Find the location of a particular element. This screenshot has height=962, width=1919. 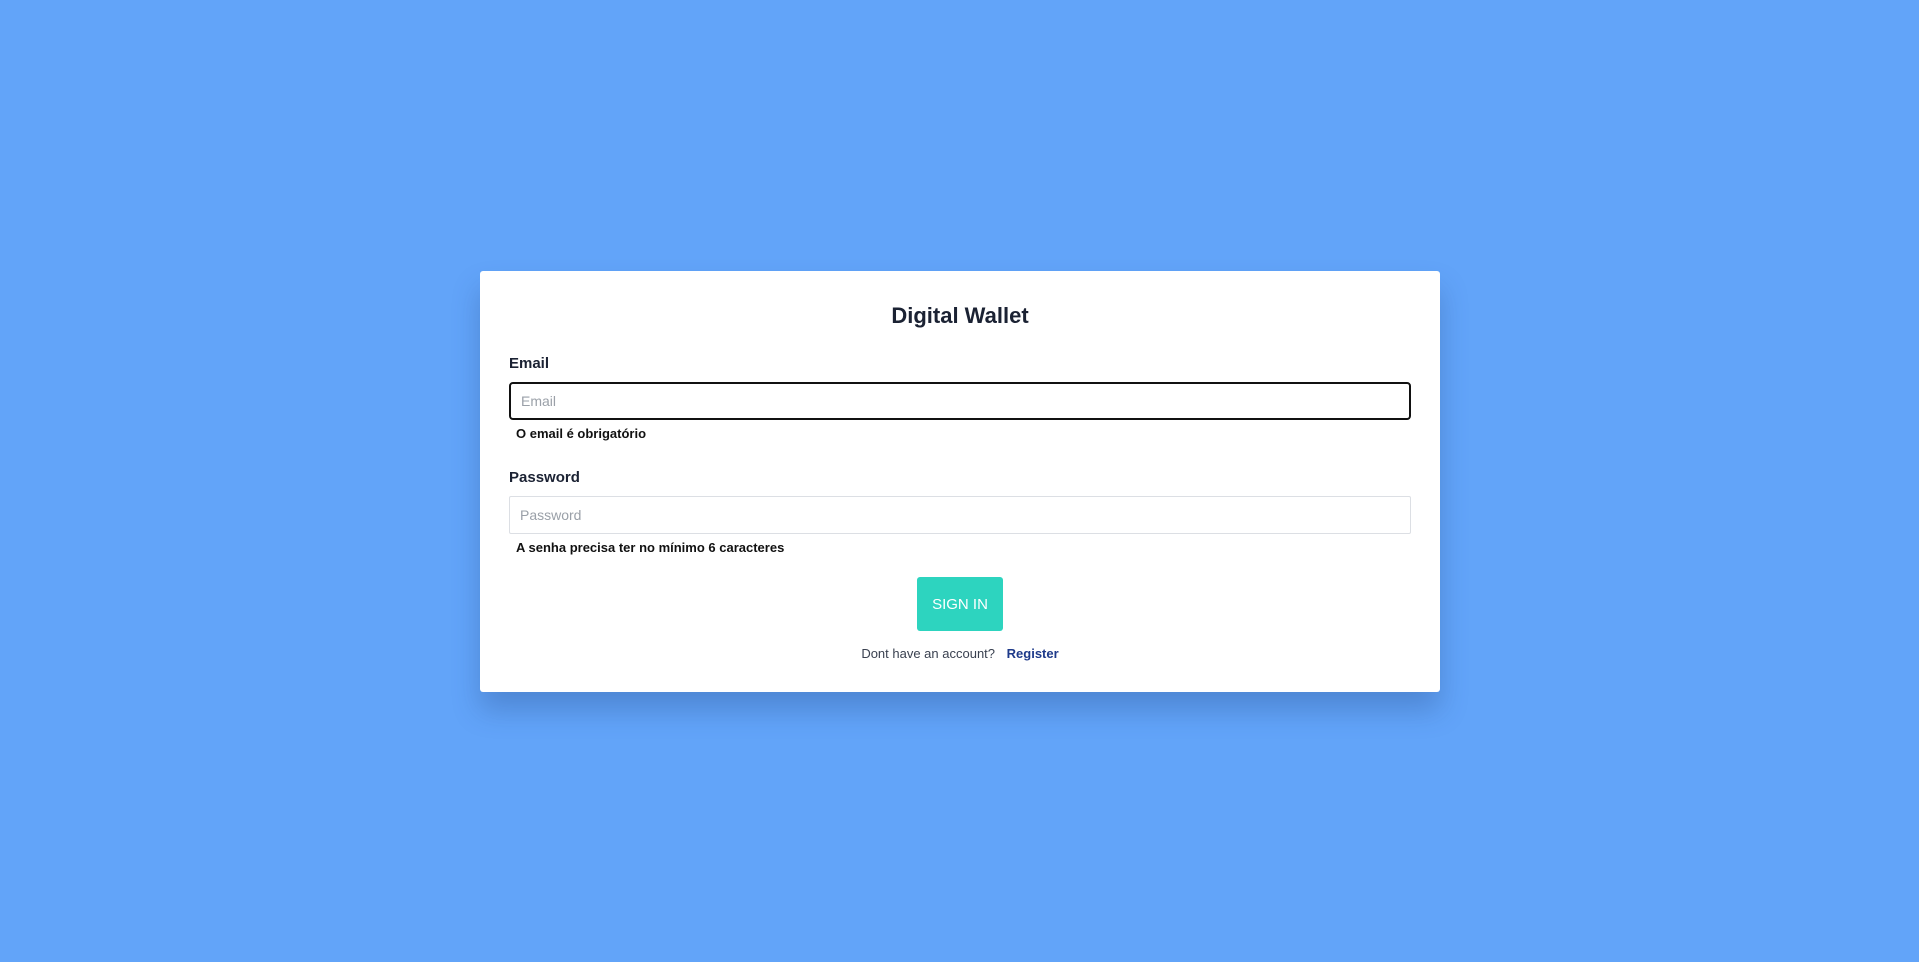

email-error-message: O email é obrigatório is located at coordinates (581, 433).